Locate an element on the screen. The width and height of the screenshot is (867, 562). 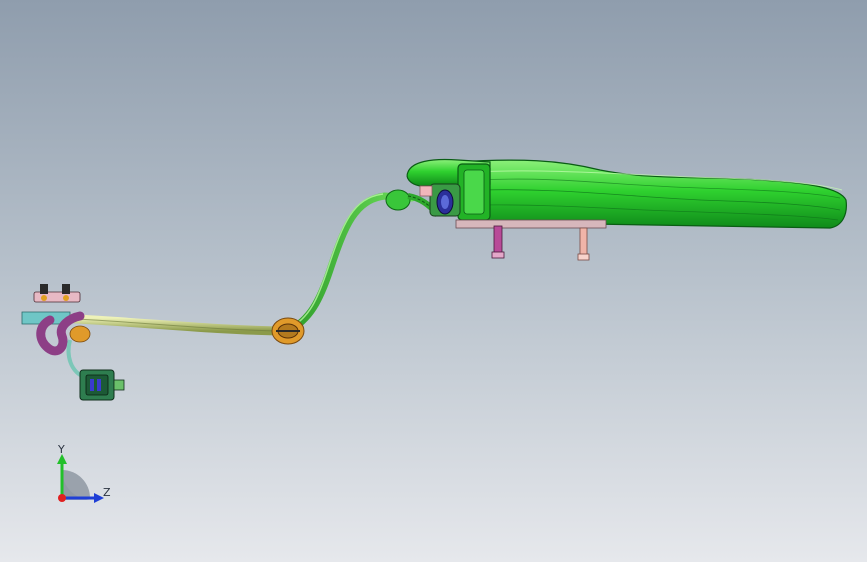
bottom-bracket is located at coordinates (531, 224).